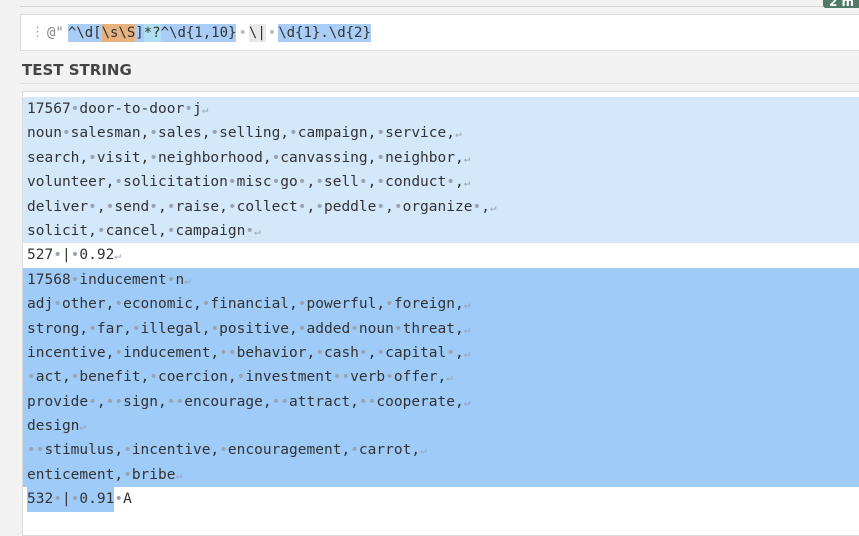 This screenshot has width=859, height=536. What do you see at coordinates (441, 231) in the screenshot?
I see `test-line: solicit,•cancel,•campaign•↵` at bounding box center [441, 231].